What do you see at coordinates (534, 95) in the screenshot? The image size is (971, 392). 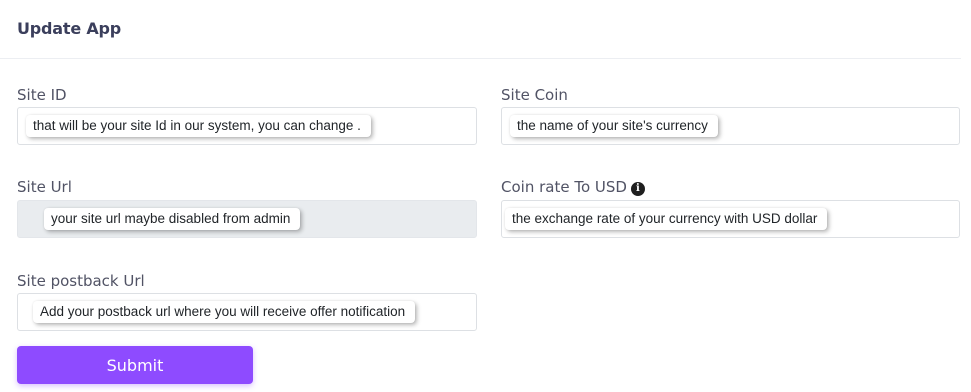 I see `site-coin-label: Site Coin` at bounding box center [534, 95].